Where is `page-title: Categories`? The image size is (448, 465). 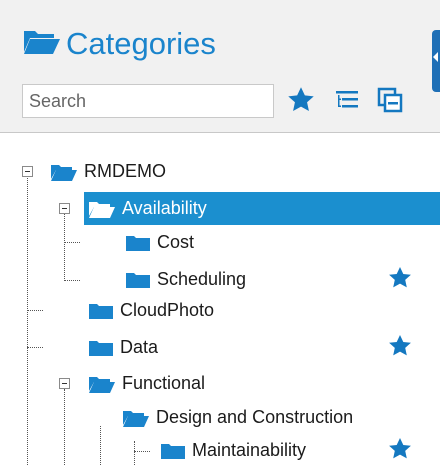 page-title: Categories is located at coordinates (141, 43).